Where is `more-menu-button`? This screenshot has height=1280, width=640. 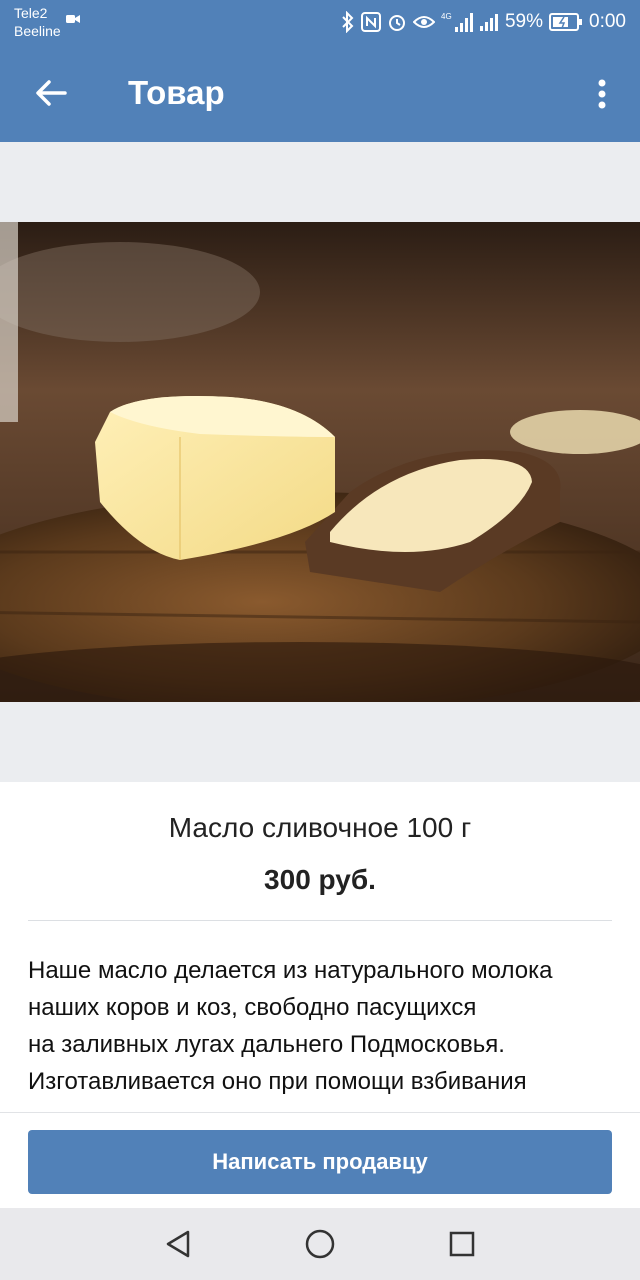
more-menu-button is located at coordinates (602, 94).